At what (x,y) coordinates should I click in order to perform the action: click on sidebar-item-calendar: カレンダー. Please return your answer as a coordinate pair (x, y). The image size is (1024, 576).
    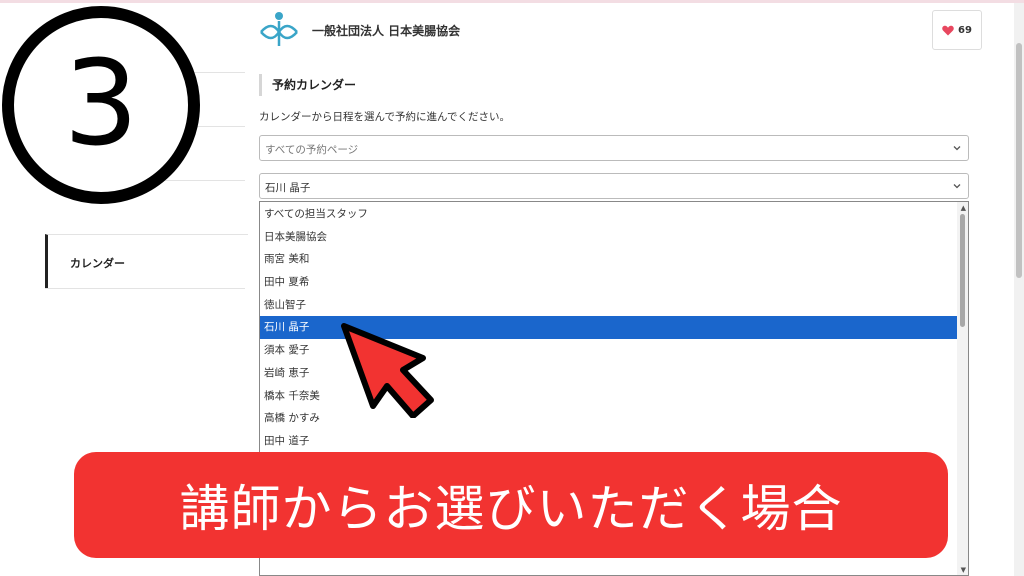
    Looking at the image, I should click on (146, 261).